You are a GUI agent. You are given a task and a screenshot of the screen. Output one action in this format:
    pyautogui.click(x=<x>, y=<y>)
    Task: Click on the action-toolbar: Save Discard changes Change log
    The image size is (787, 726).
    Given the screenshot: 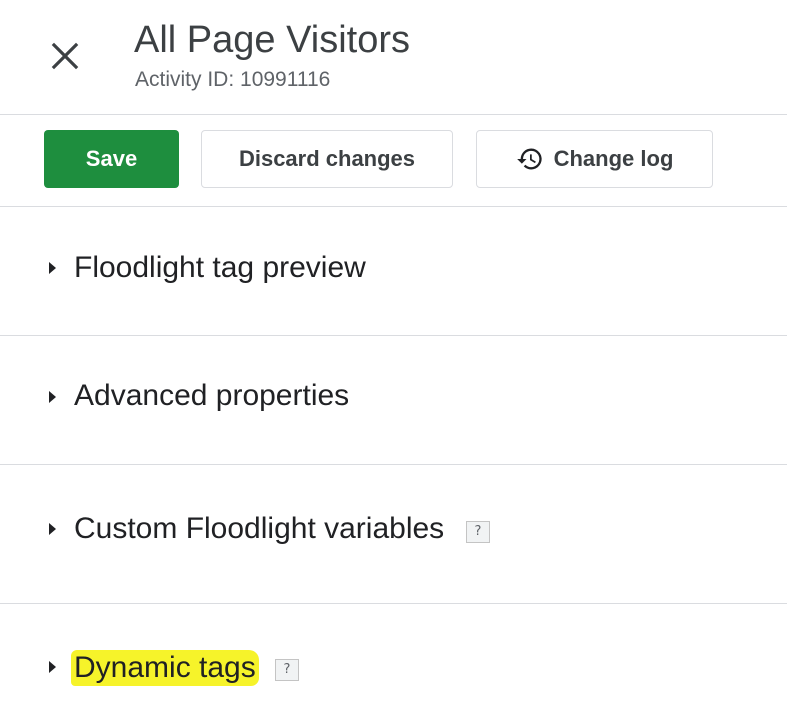 What is the action you would take?
    pyautogui.click(x=393, y=161)
    